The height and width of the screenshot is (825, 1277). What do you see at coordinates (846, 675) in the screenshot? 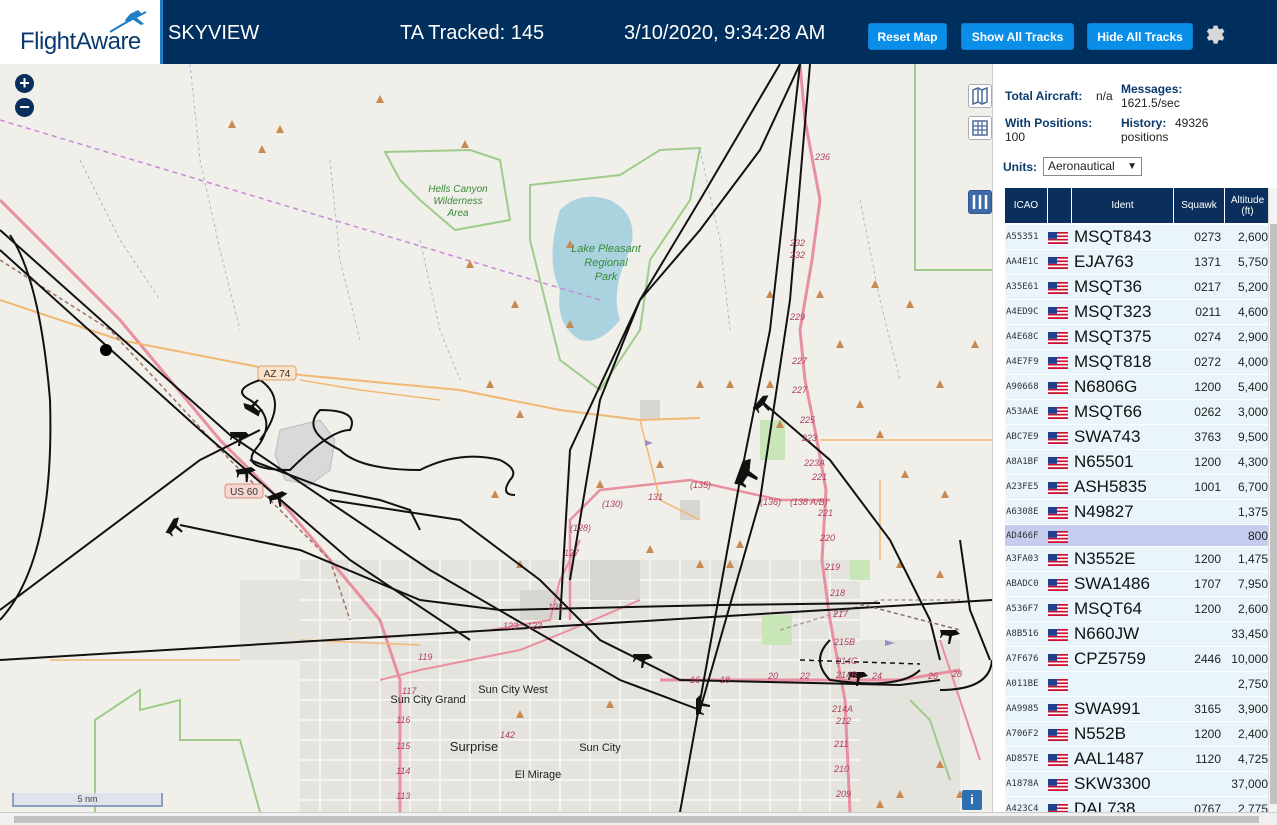
I see `road-label: 214B` at bounding box center [846, 675].